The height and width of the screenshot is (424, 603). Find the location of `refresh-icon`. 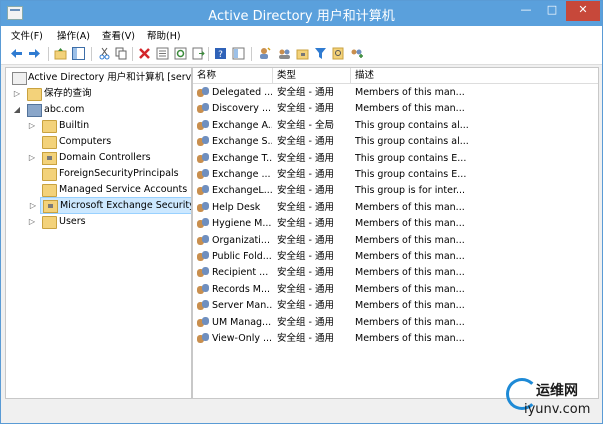

refresh-icon is located at coordinates (180, 53).